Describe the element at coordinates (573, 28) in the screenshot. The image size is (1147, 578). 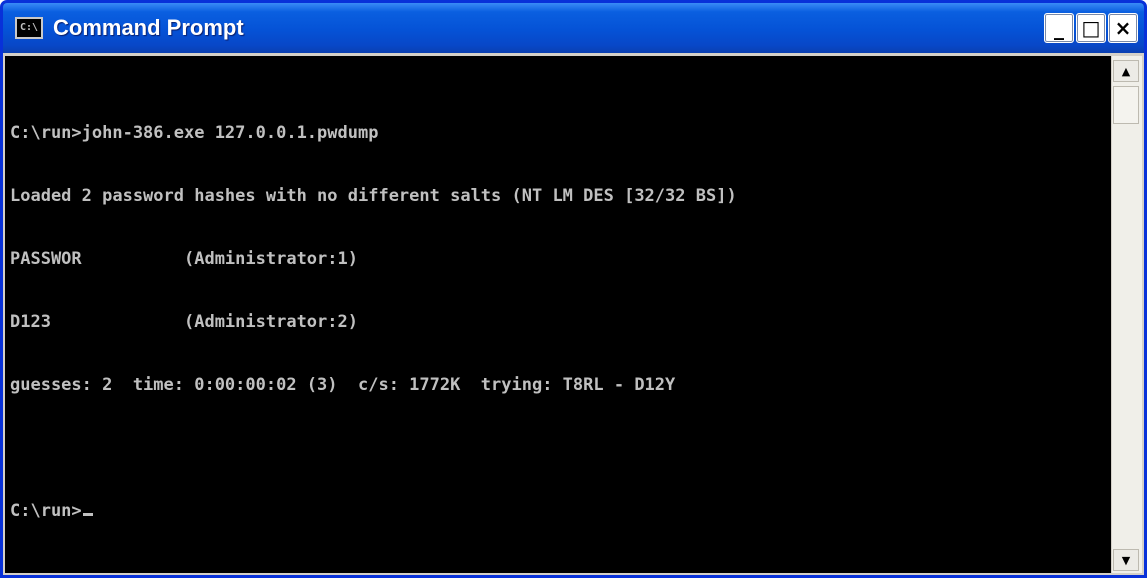
I see `title-bar: C:\ Command Prompt _ □ ×` at that location.